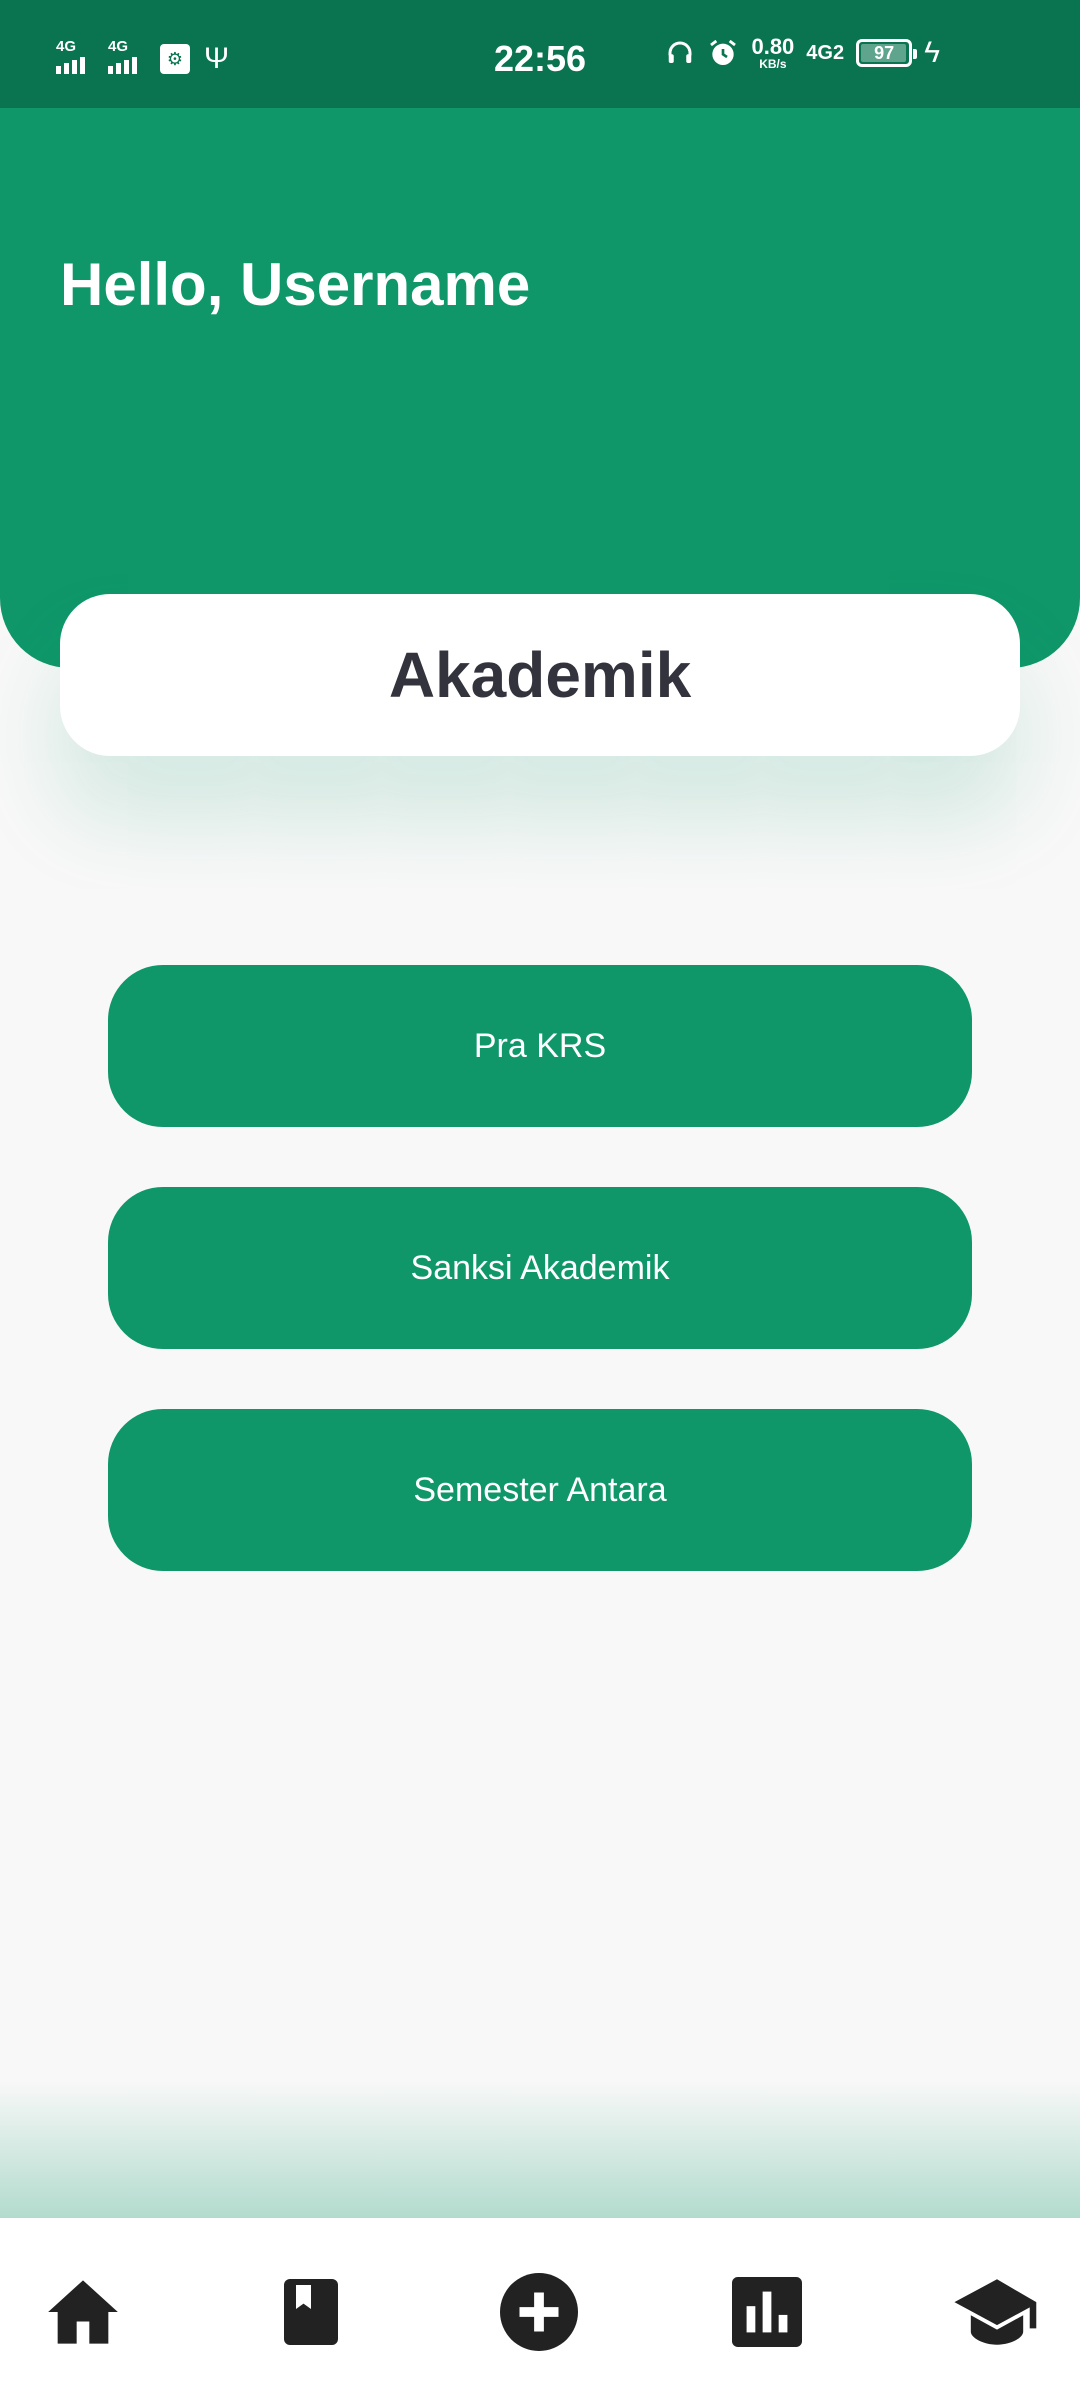 This screenshot has height=2400, width=1080. I want to click on nav-academic, so click(997, 2312).